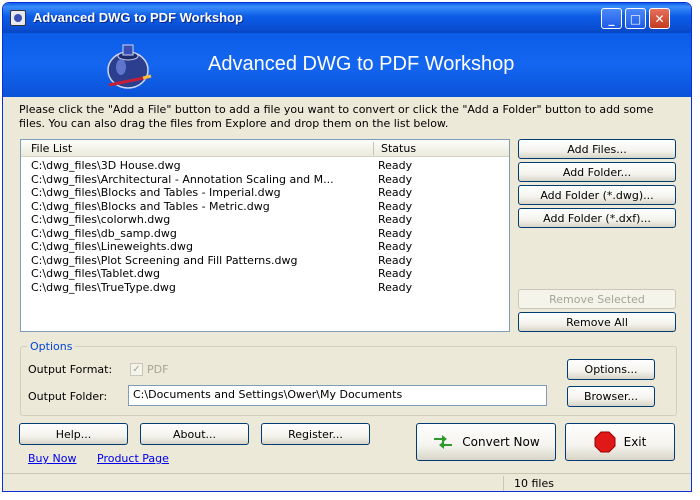 The height and width of the screenshot is (500, 700). I want to click on table-row: C:\dwg_files\TrueType.dwg Ready, so click(265, 288).